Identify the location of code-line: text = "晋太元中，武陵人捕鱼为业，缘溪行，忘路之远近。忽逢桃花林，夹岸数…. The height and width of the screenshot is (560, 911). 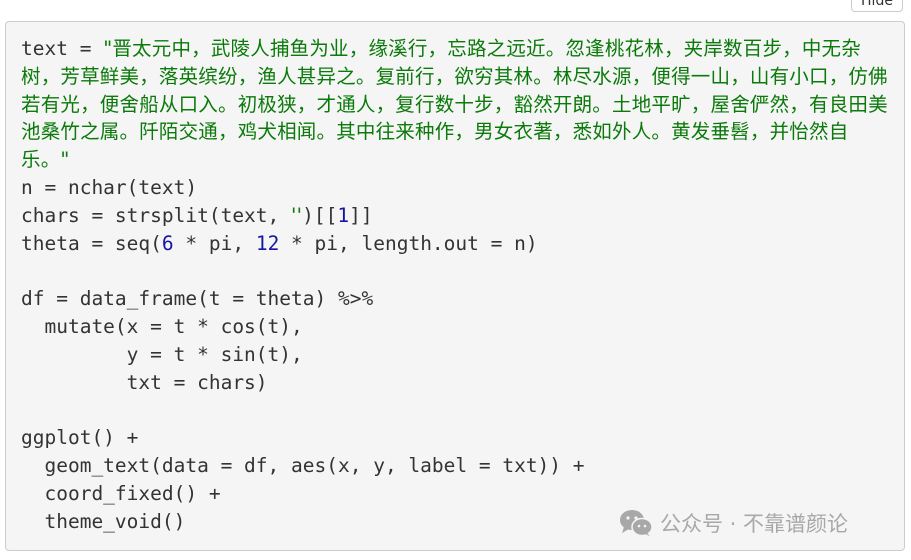
(454, 49).